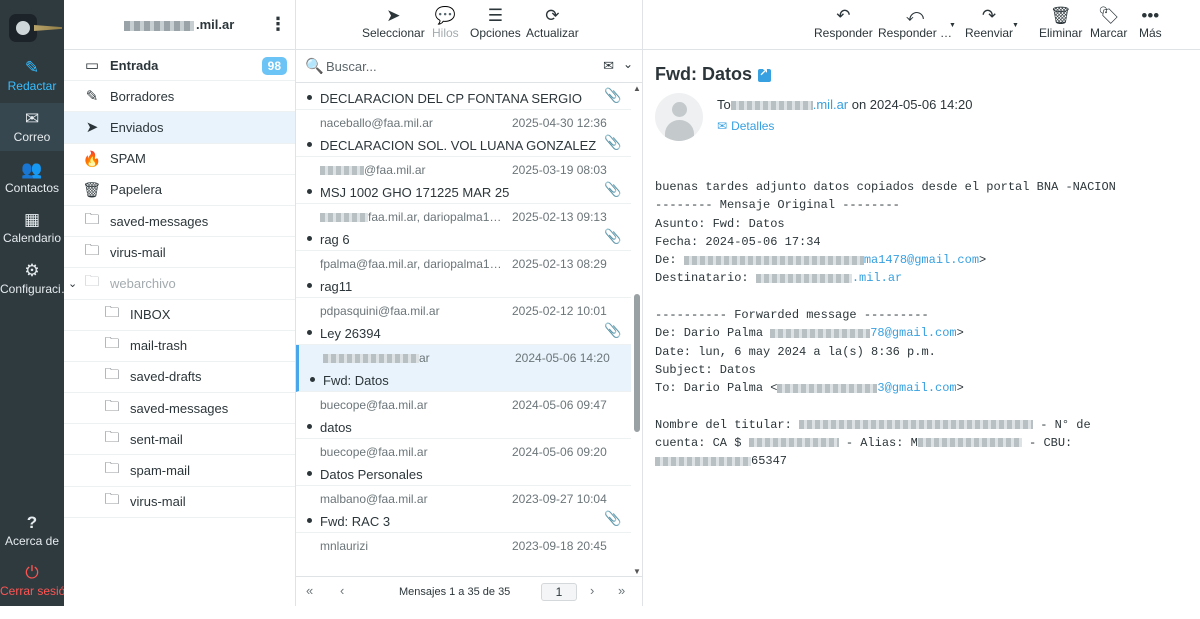 This screenshot has height=619, width=1200. What do you see at coordinates (278, 24) in the screenshot?
I see `kebab-menu-icon: ⋮` at bounding box center [278, 24].